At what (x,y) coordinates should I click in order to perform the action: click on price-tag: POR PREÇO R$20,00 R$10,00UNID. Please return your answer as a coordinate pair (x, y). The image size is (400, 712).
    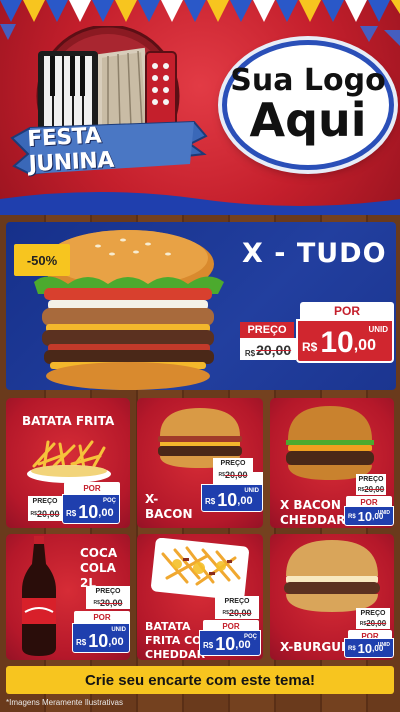
    Looking at the image, I should click on (220, 485).